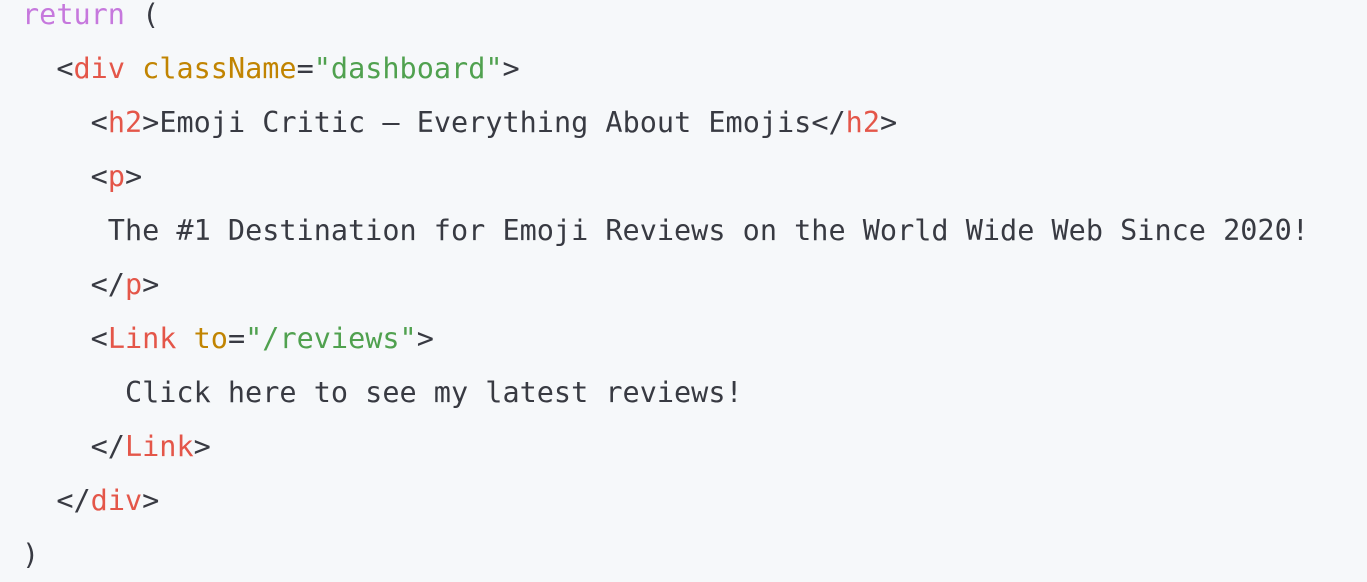 Image resolution: width=1367 pixels, height=582 pixels. What do you see at coordinates (862, 122) in the screenshot?
I see `h2-close-tag-name: h2` at bounding box center [862, 122].